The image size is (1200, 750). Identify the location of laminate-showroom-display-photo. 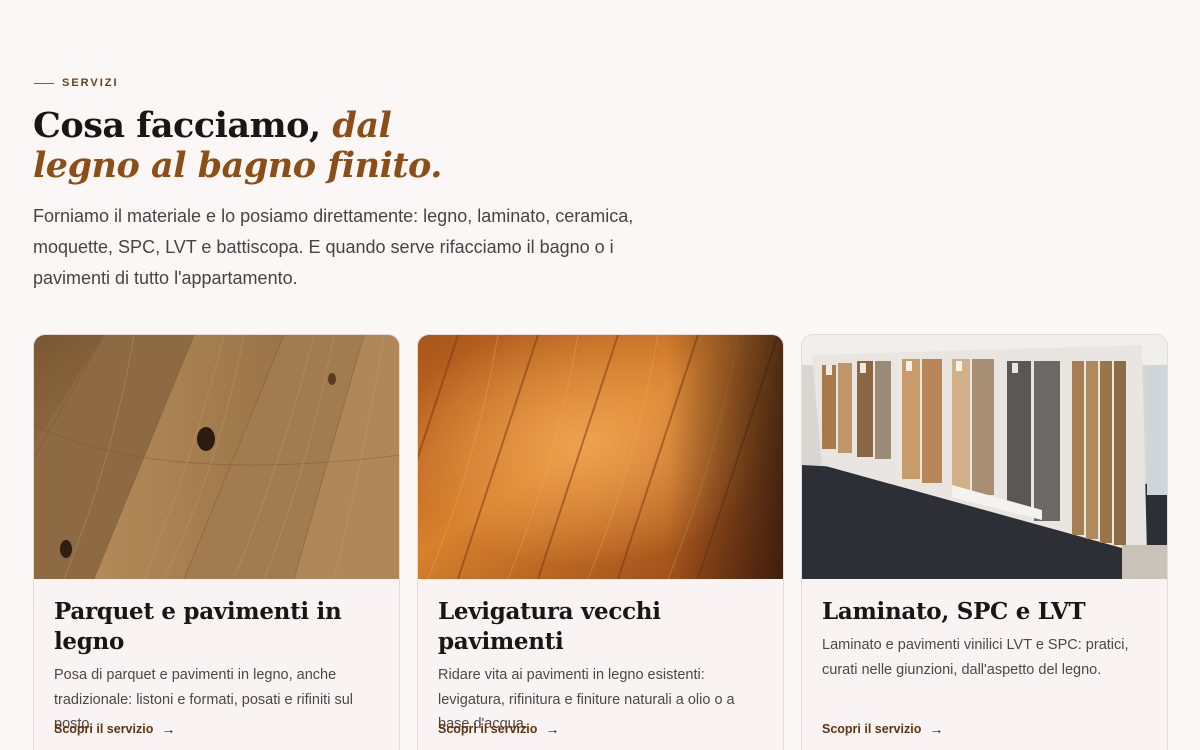
(984, 457).